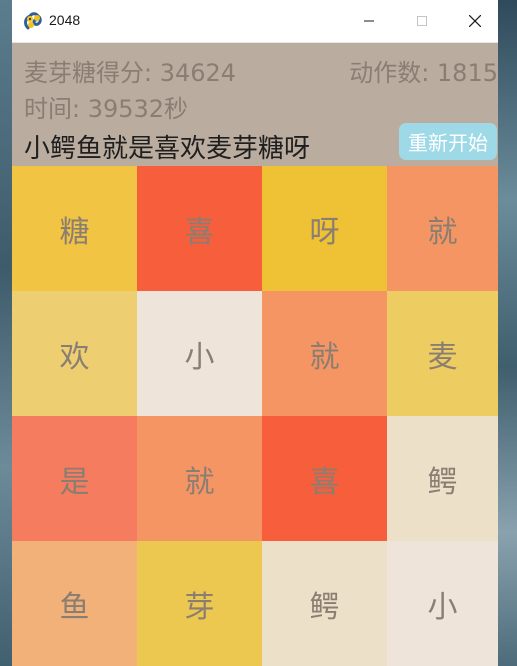 This screenshot has height=666, width=517. I want to click on maximize-icon, so click(422, 21).